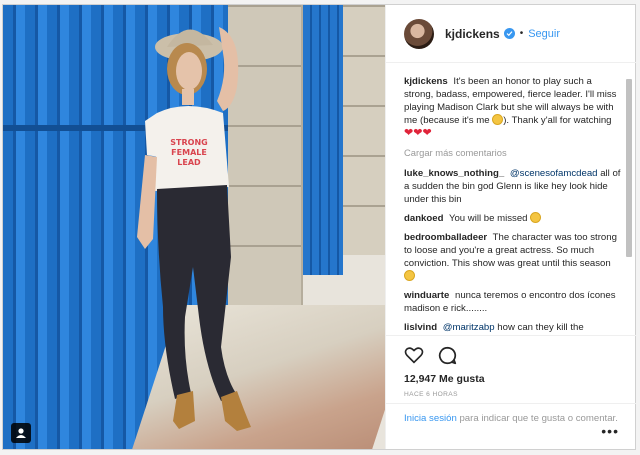  What do you see at coordinates (557, 120) in the screenshot?
I see `caption-text-end: ). Thank y'all for watching` at bounding box center [557, 120].